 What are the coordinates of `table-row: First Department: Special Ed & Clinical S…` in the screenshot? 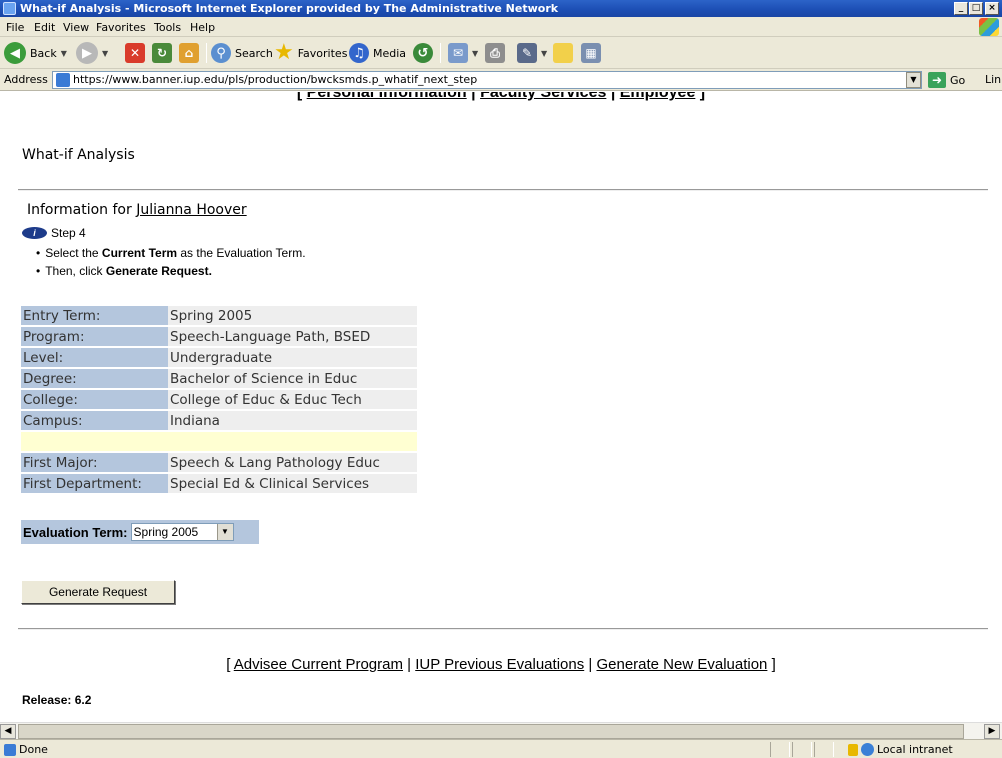 It's located at (219, 483).